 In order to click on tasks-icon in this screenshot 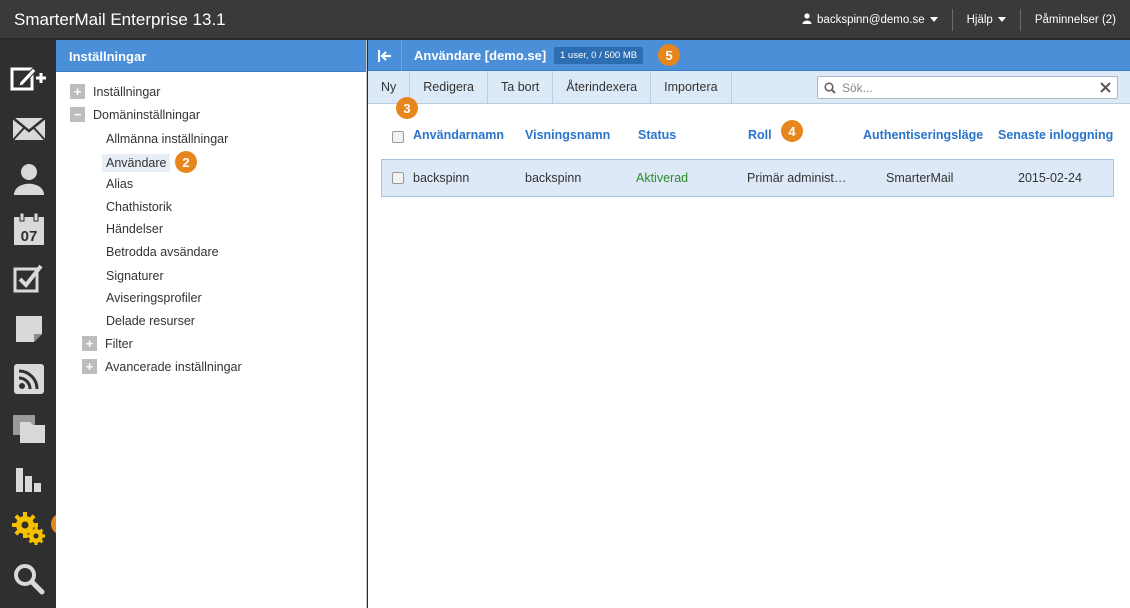, I will do `click(29, 279)`.